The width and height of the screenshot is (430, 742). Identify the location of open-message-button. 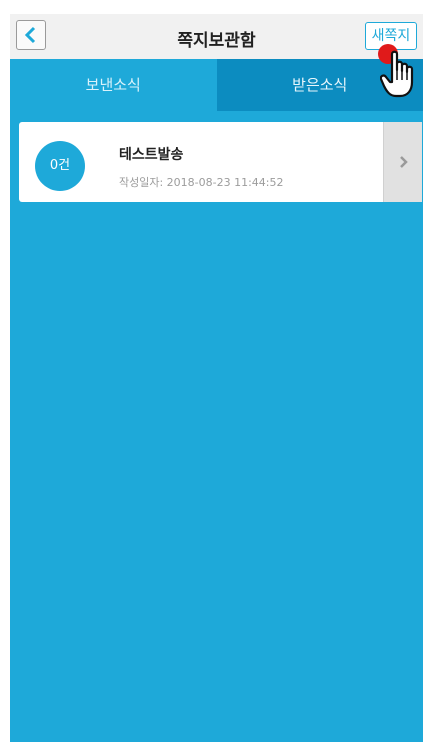
(402, 162).